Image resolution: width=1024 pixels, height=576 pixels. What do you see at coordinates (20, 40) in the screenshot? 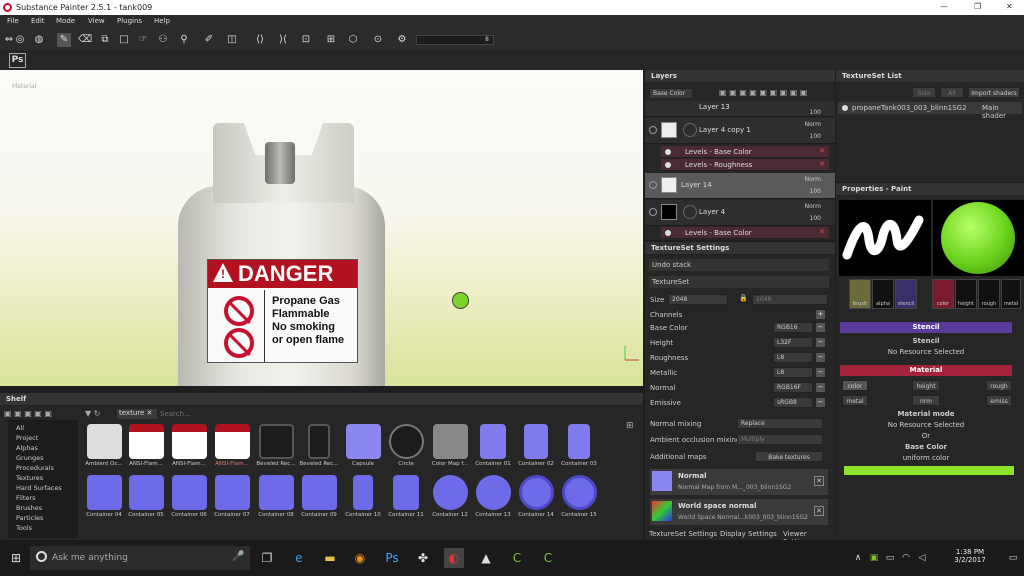
I see `camera-icon: ◎` at bounding box center [20, 40].